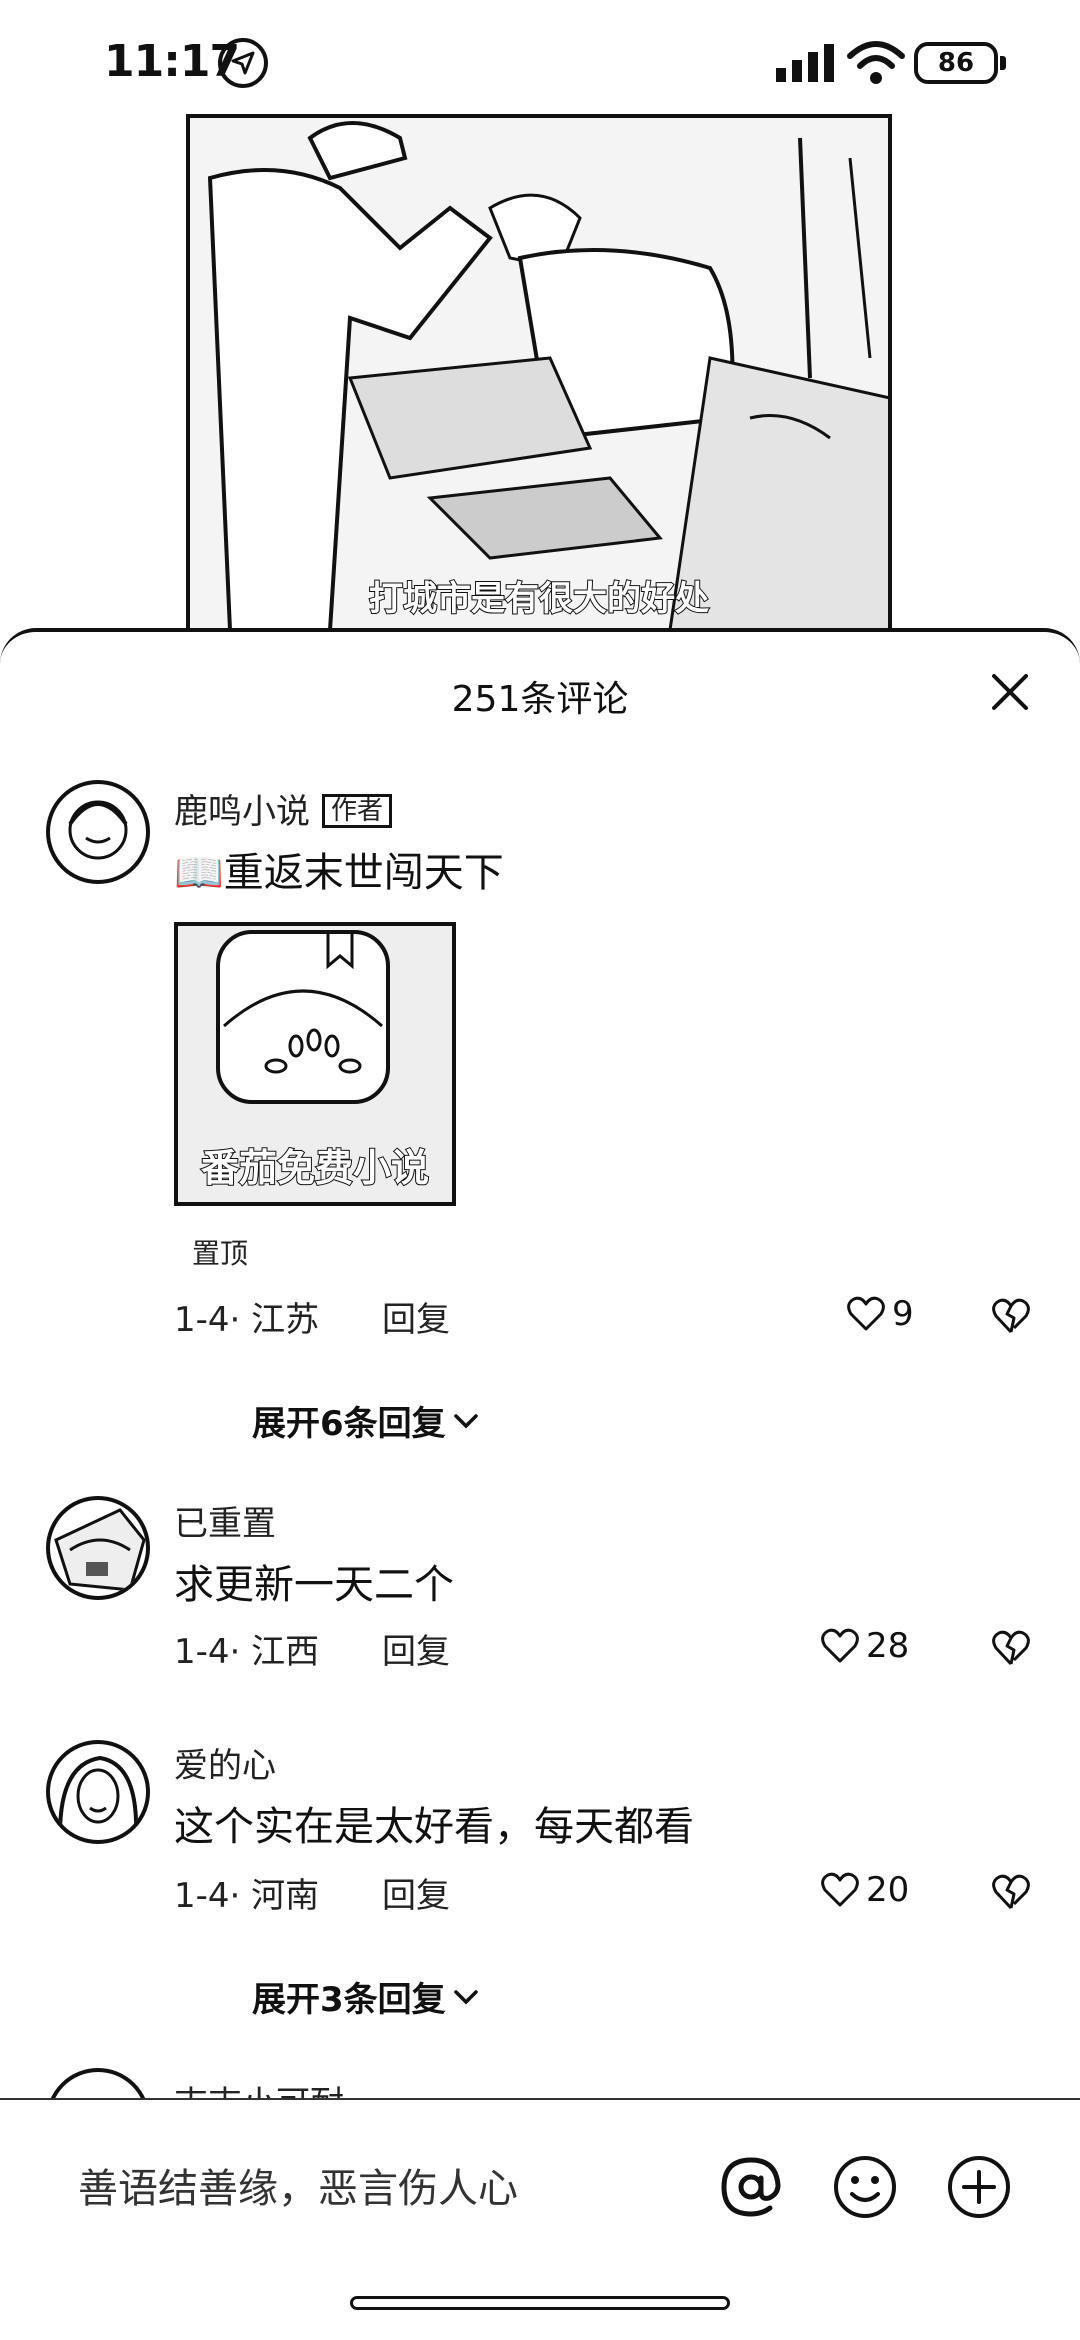  Describe the element at coordinates (349, 2000) in the screenshot. I see `expand-replies-label: 展开3条回复` at that location.